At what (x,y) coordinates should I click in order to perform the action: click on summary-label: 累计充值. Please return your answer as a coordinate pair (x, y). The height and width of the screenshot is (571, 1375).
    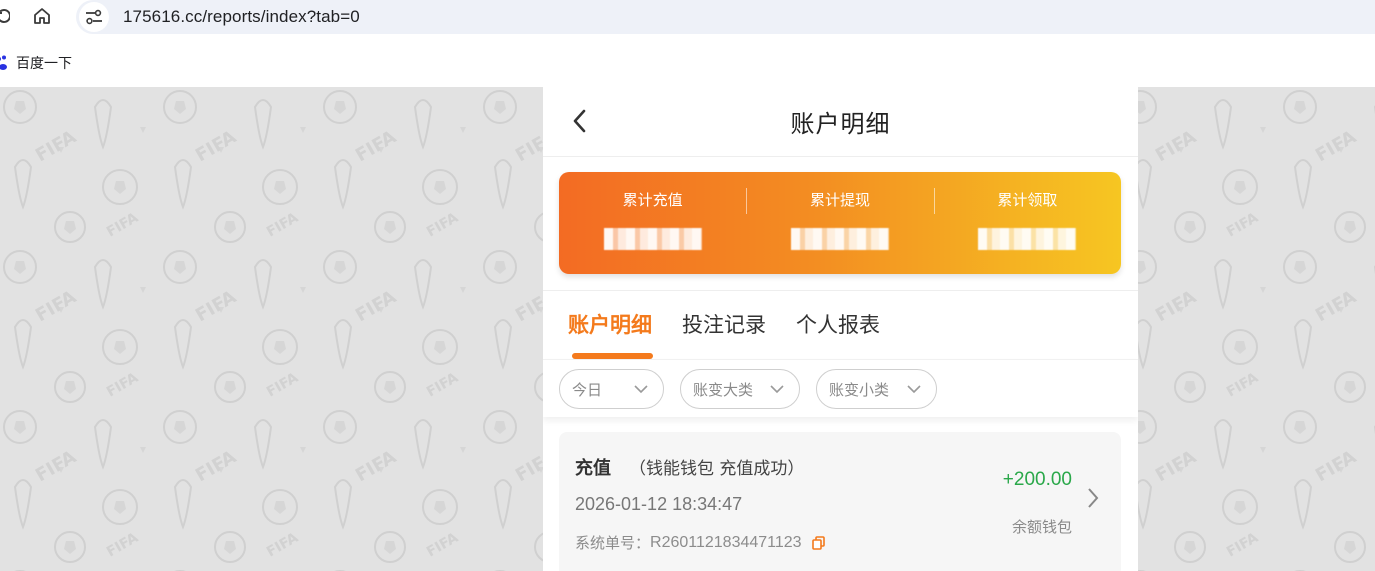
    Looking at the image, I should click on (652, 200).